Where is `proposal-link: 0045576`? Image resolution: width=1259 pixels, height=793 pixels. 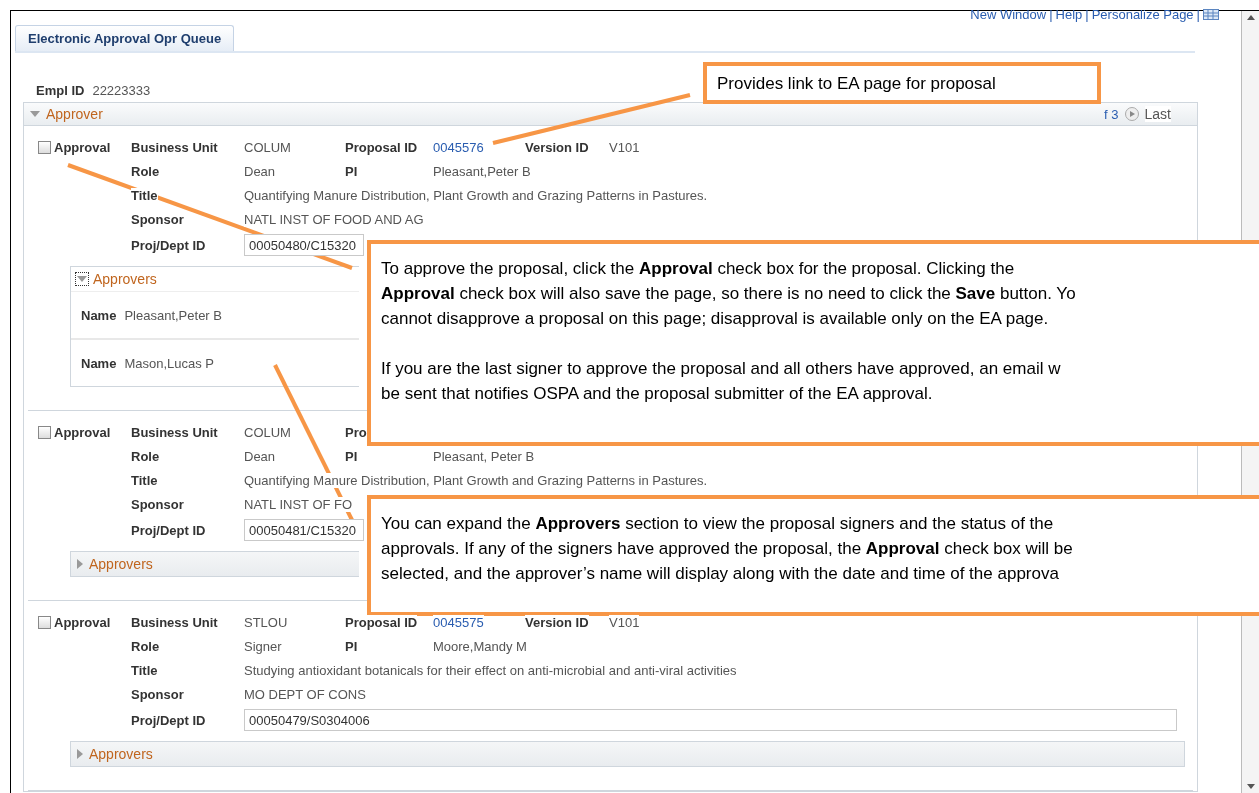 proposal-link: 0045576 is located at coordinates (458, 147).